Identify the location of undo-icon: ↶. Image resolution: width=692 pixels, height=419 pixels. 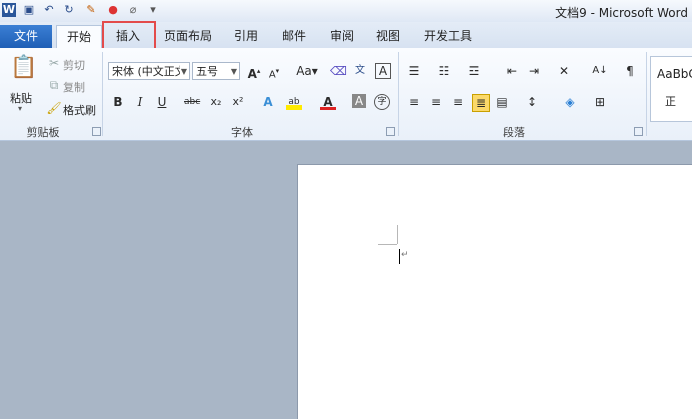
(49, 10).